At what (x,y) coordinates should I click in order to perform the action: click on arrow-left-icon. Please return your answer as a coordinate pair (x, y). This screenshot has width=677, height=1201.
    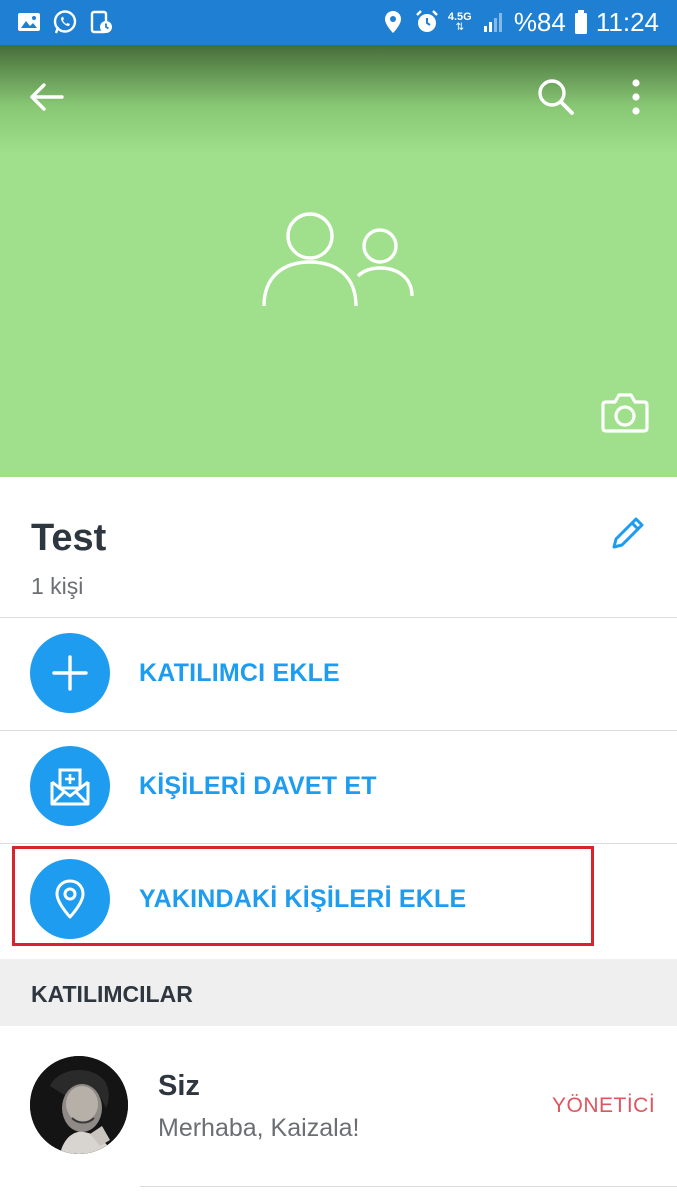
    Looking at the image, I should click on (46, 97).